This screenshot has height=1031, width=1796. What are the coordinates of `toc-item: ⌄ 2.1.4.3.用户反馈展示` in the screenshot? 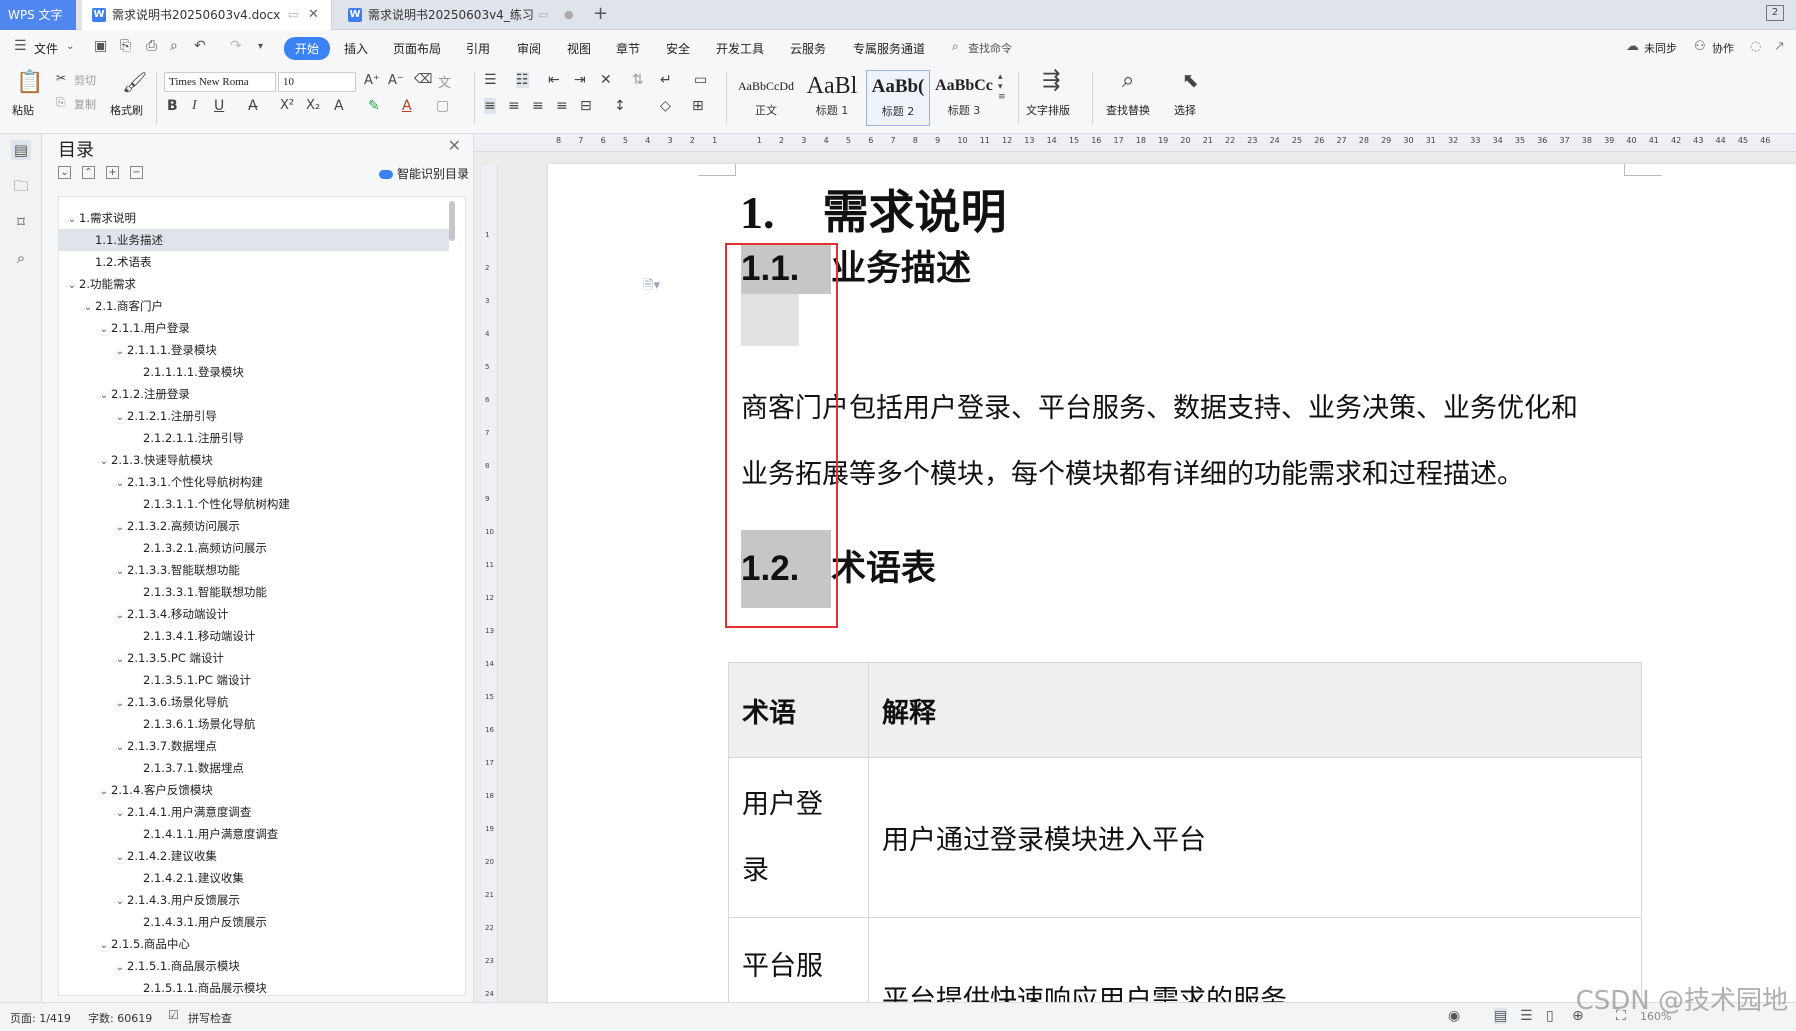 It's located at (254, 900).